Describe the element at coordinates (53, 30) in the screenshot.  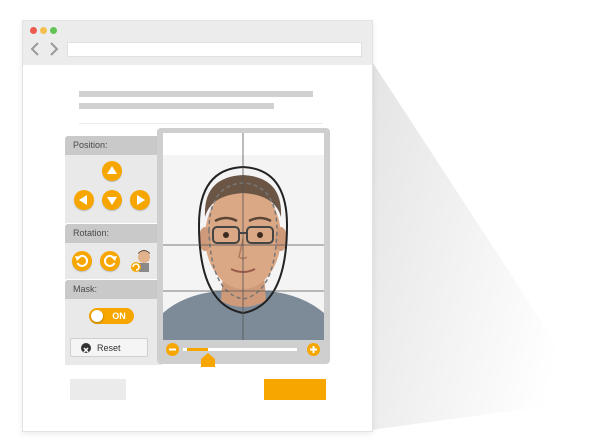
I see `maximize-window-dot` at that location.